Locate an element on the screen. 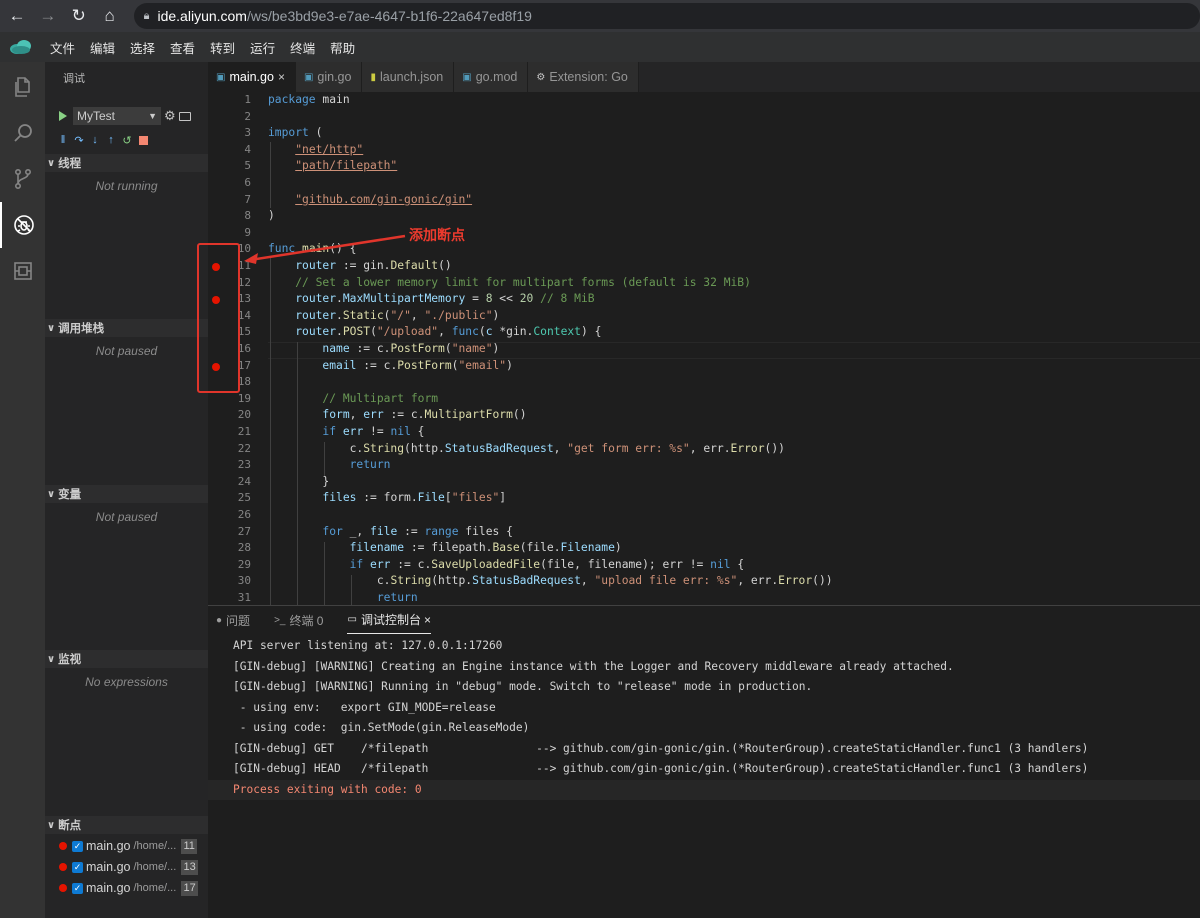  line-number: 26 is located at coordinates (231, 514).